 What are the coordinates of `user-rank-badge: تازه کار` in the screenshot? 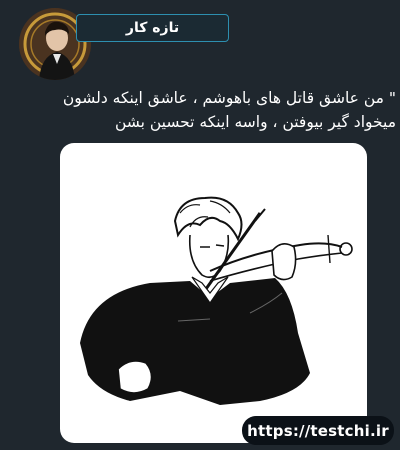 It's located at (152, 28).